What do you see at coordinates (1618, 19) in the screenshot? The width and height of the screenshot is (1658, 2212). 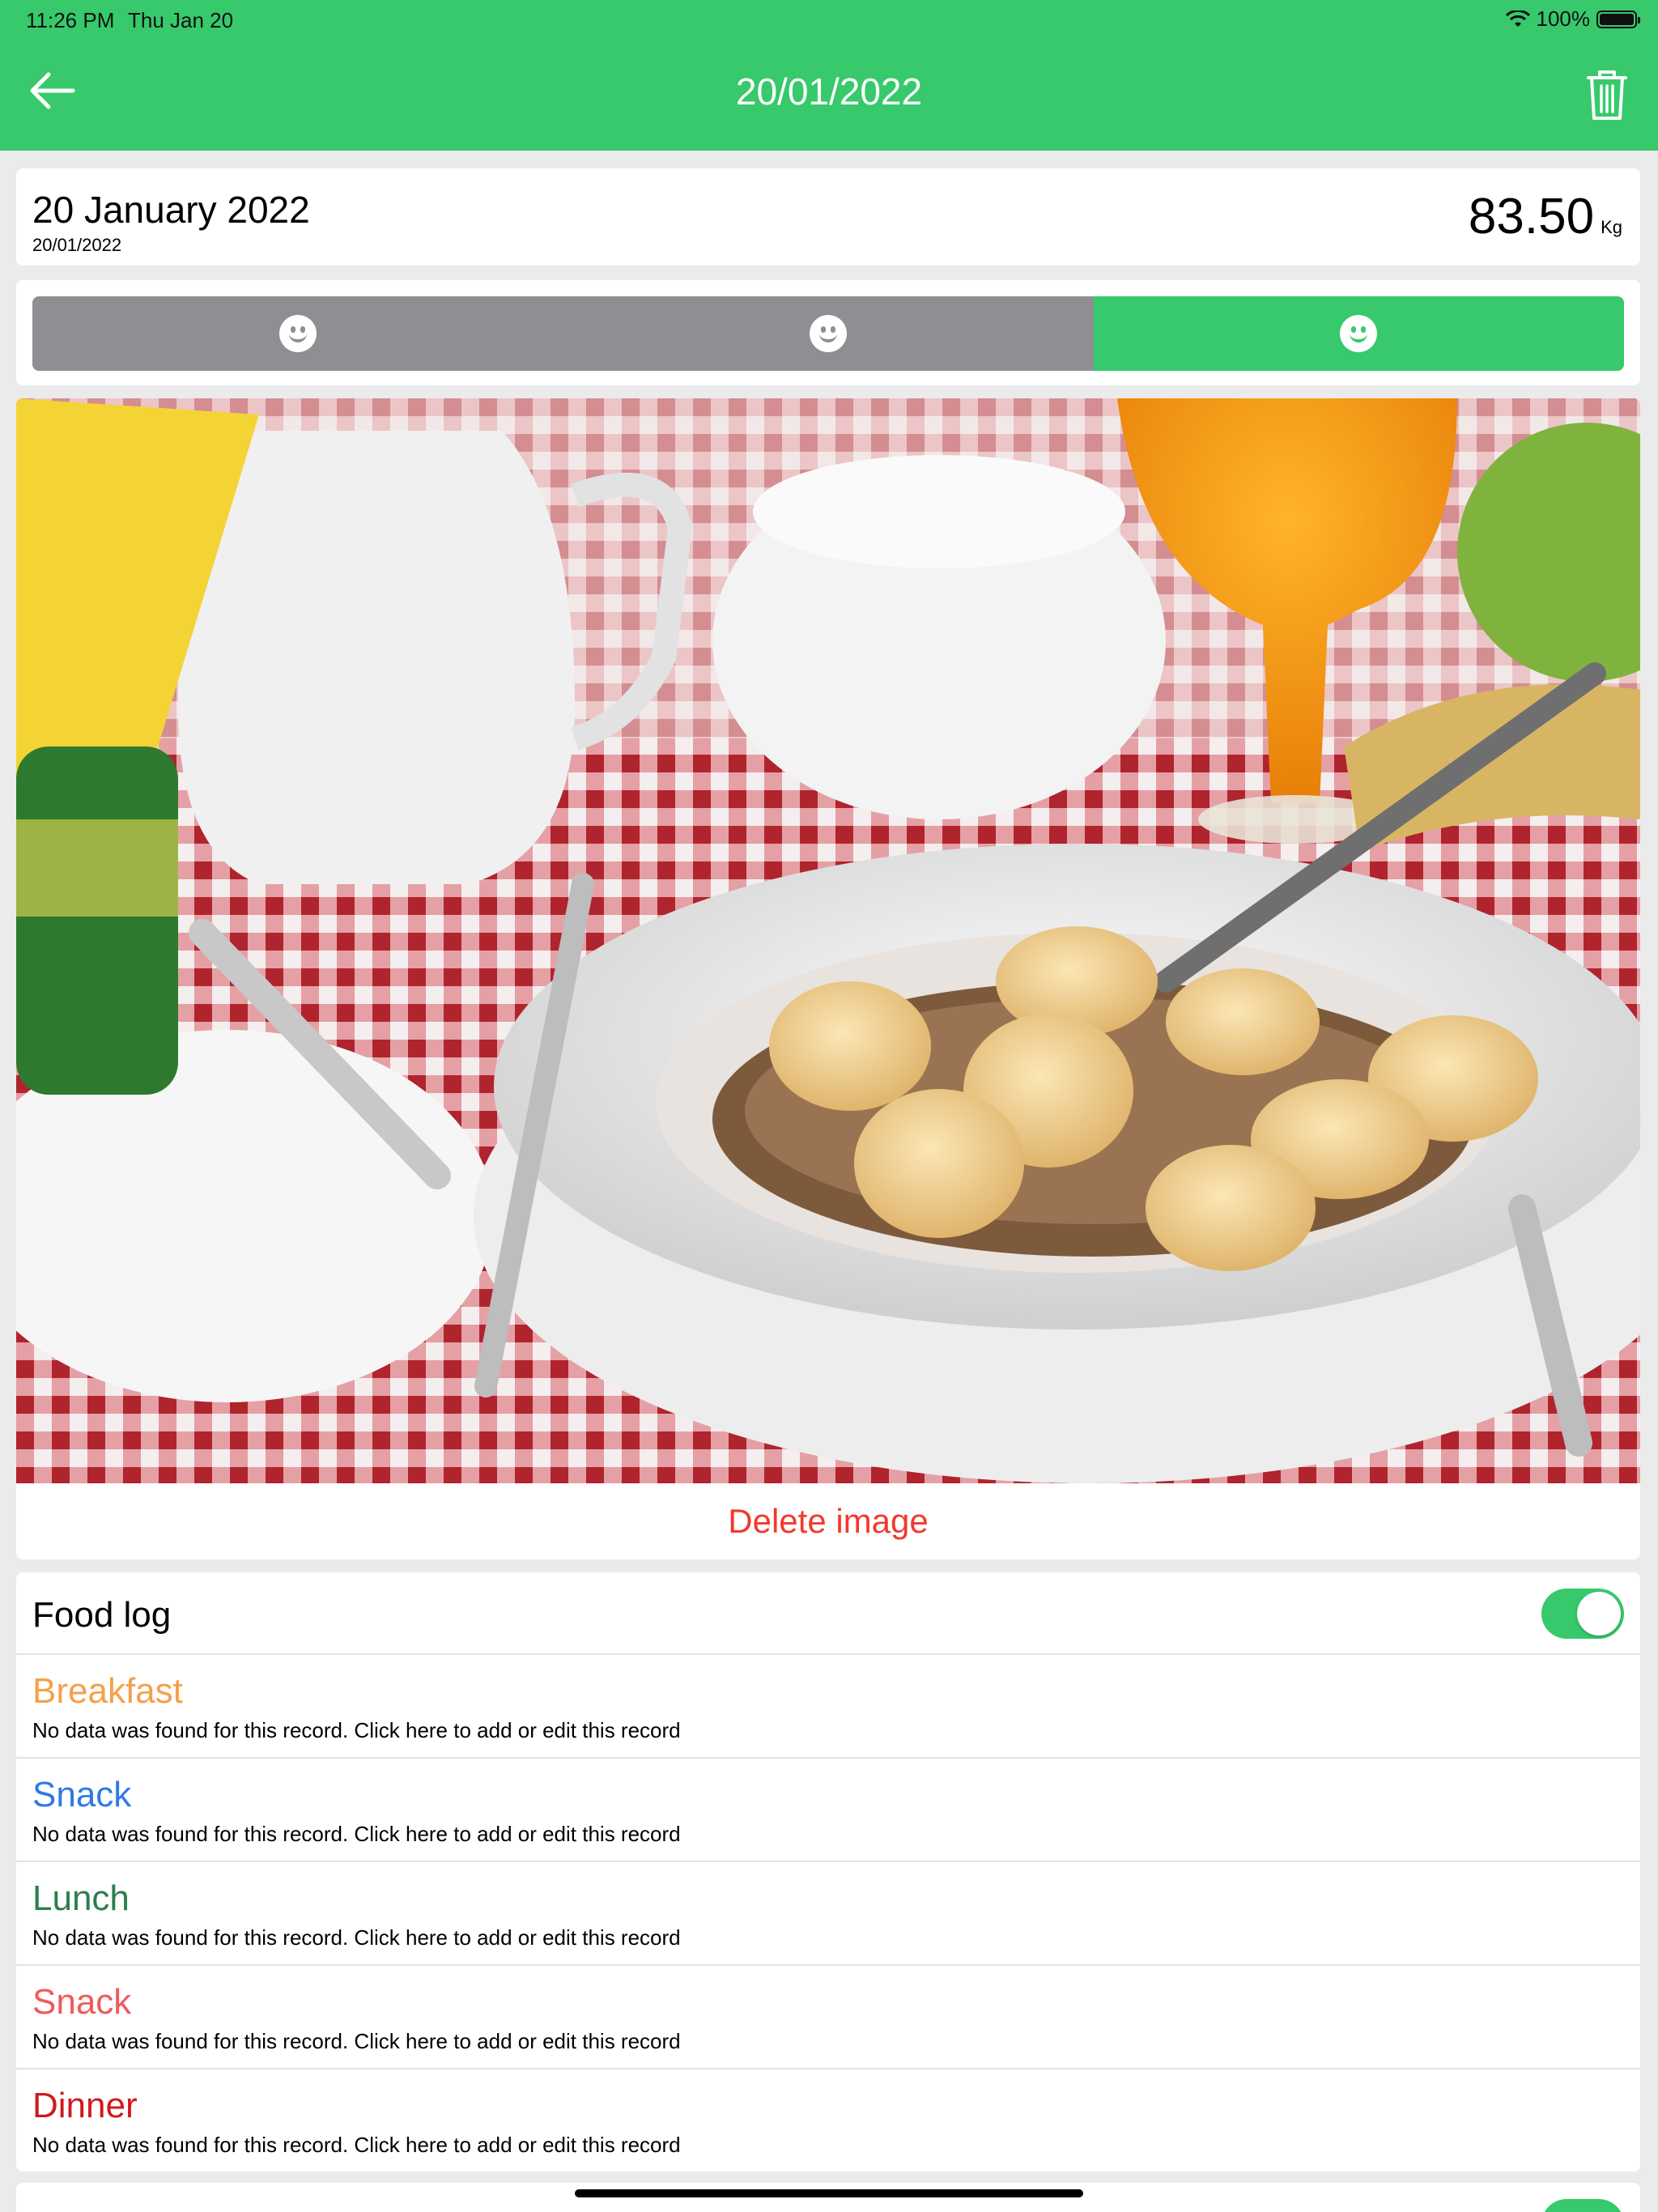 I see `battery-icon` at bounding box center [1618, 19].